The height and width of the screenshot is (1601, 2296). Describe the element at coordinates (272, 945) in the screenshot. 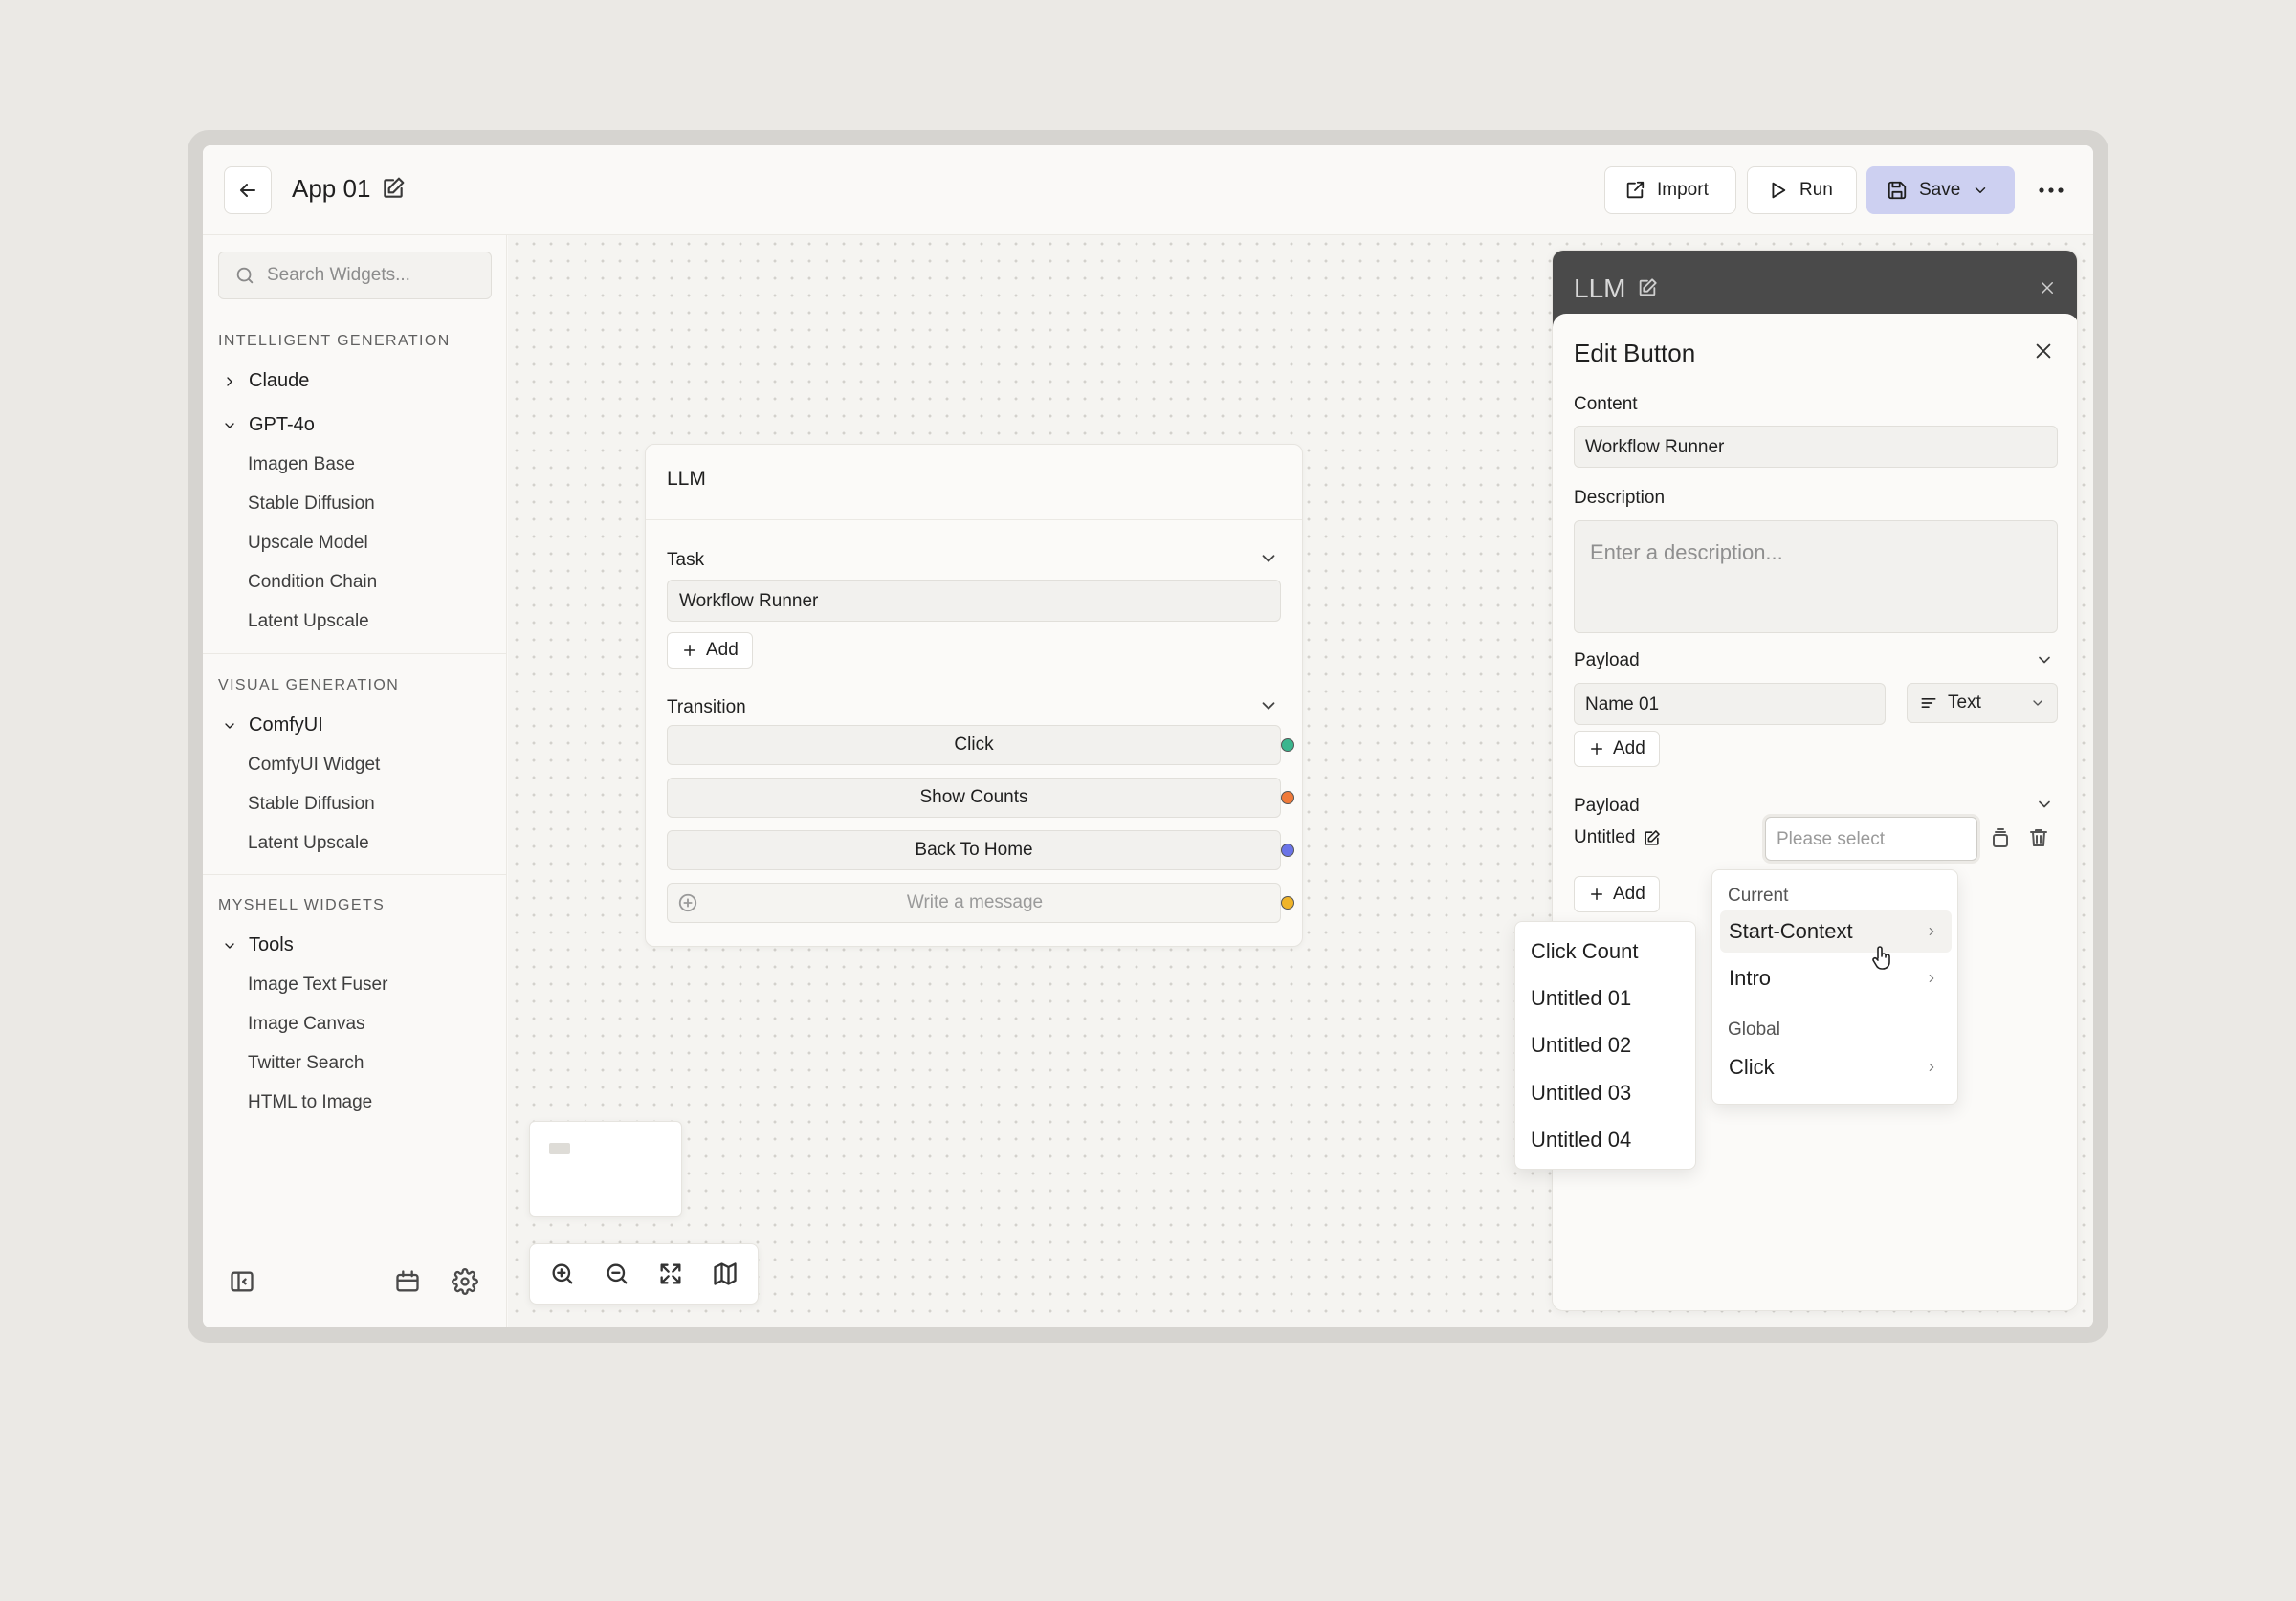

I see `tree-group-label: Tools` at that location.